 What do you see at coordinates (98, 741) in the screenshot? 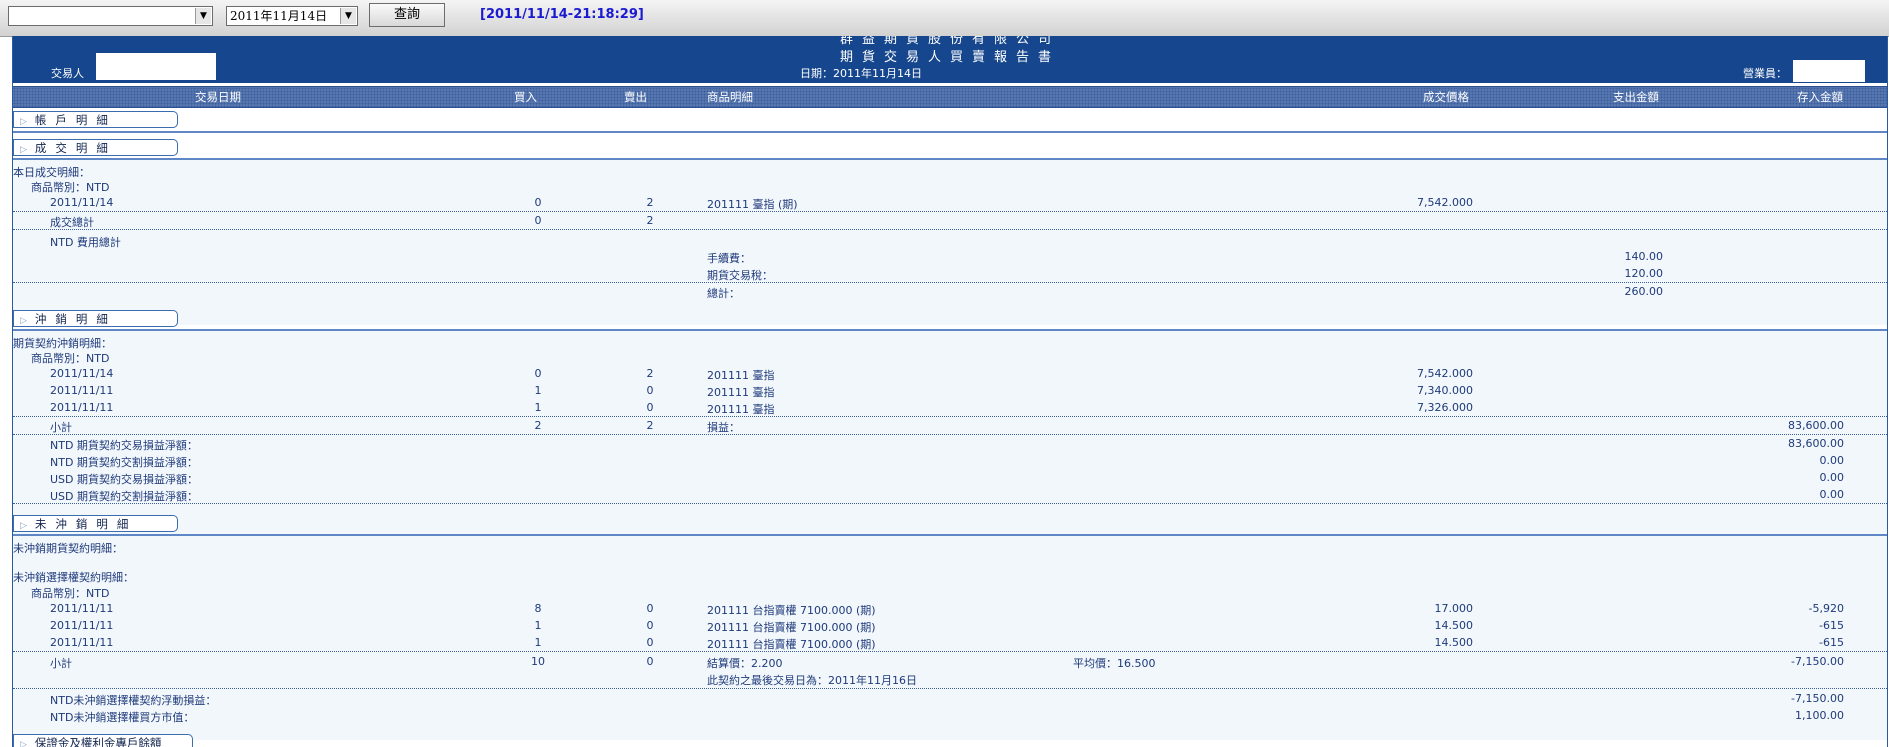
I see `section-margin-label: 保證金及權利金專戶餘額` at bounding box center [98, 741].